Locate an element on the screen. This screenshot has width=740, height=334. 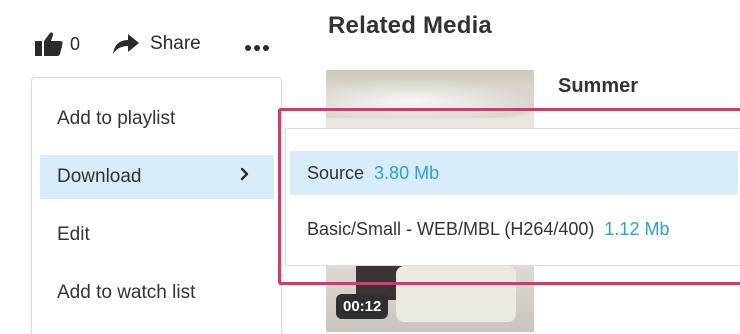
chevron-right-icon is located at coordinates (244, 174).